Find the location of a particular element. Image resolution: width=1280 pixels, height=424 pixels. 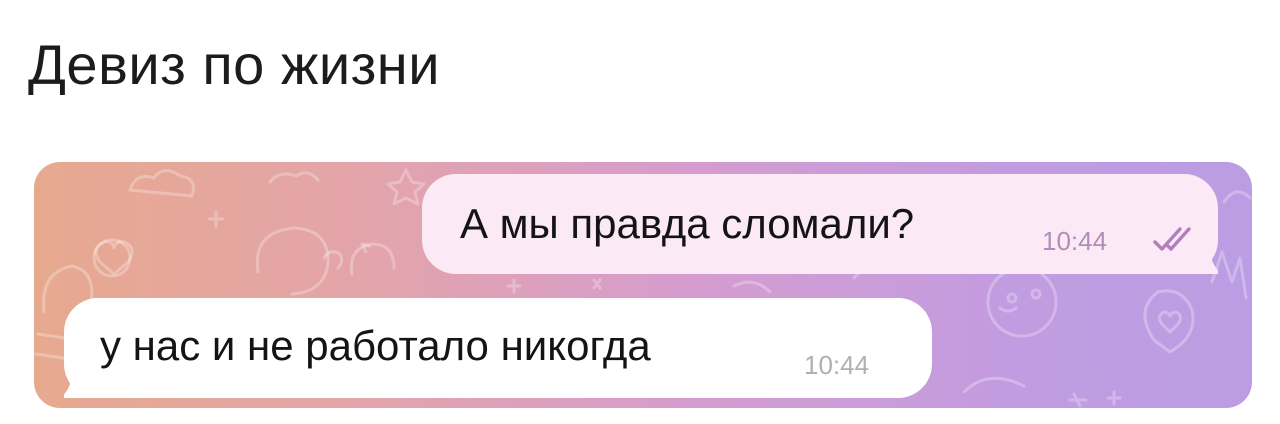

page-title: Девиз по жизни is located at coordinates (234, 64).